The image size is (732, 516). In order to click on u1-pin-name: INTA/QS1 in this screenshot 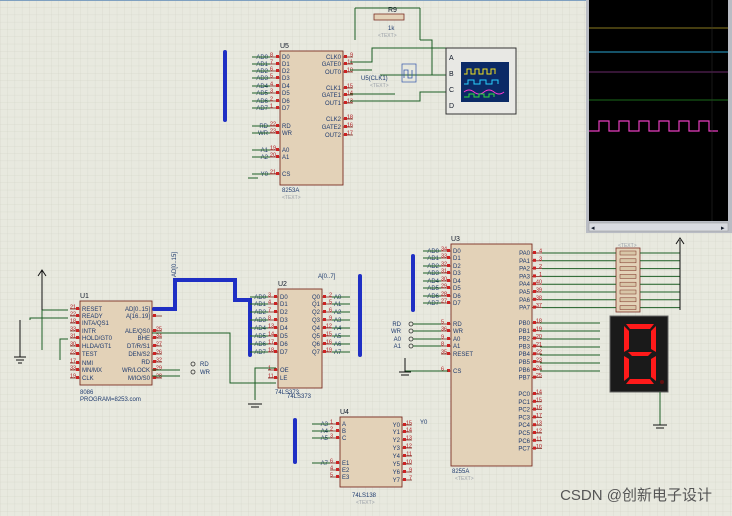, I will do `click(96, 324)`.